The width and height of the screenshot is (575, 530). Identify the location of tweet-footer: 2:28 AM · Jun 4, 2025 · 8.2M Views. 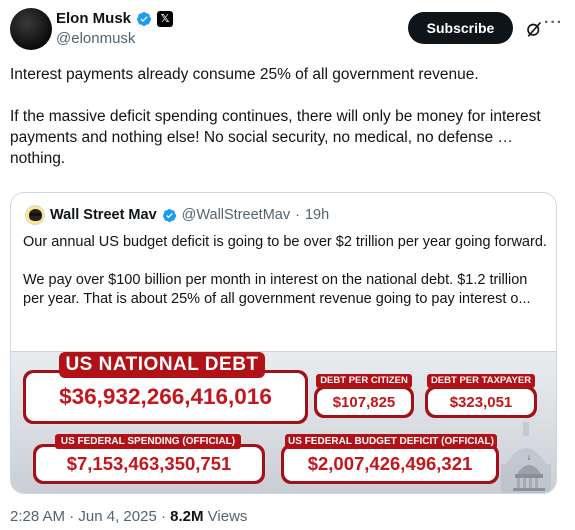
(128, 516).